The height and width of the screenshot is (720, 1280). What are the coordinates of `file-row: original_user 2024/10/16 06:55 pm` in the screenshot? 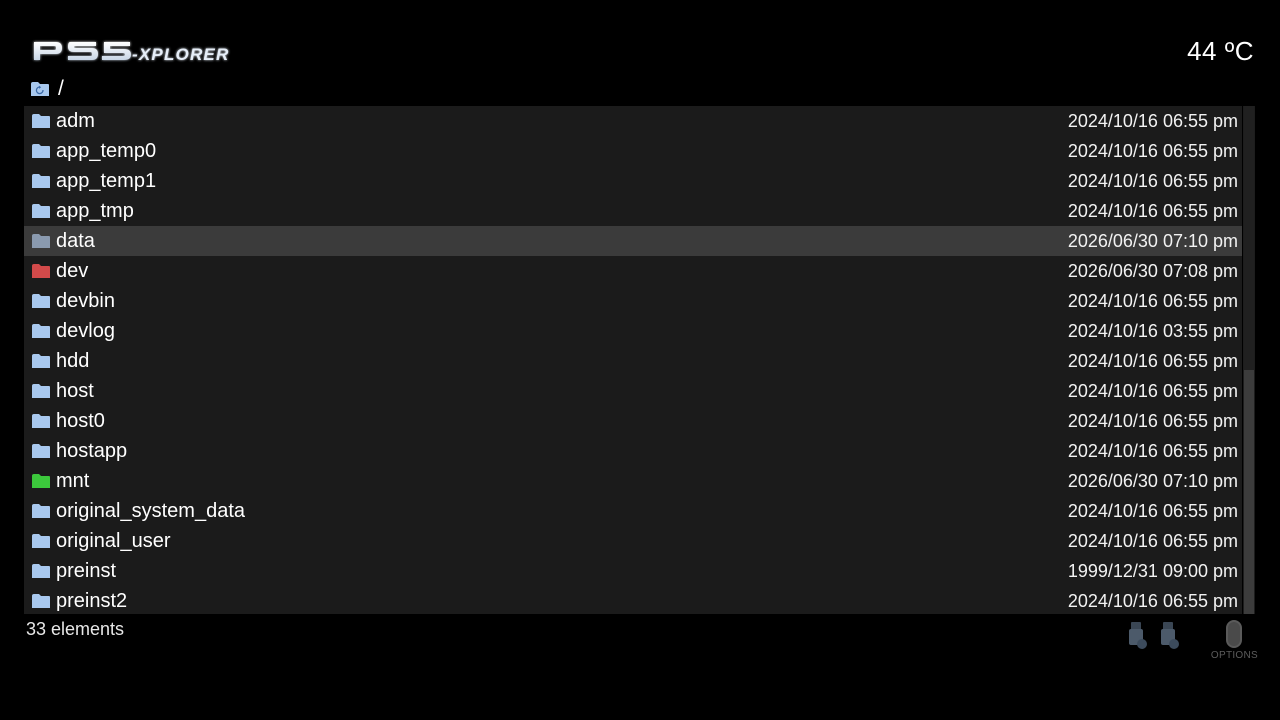 It's located at (633, 541).